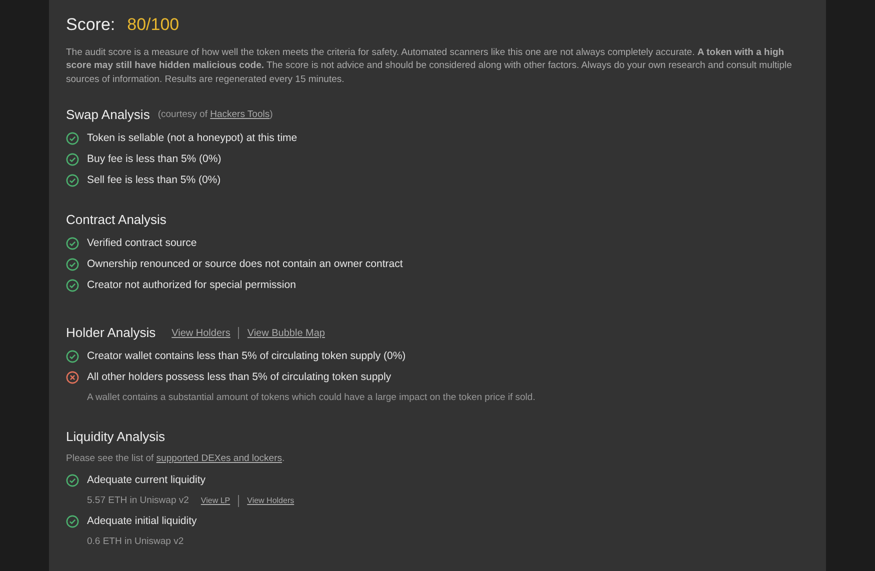  I want to click on check-item-text: Adequate current liquidity, so click(146, 480).